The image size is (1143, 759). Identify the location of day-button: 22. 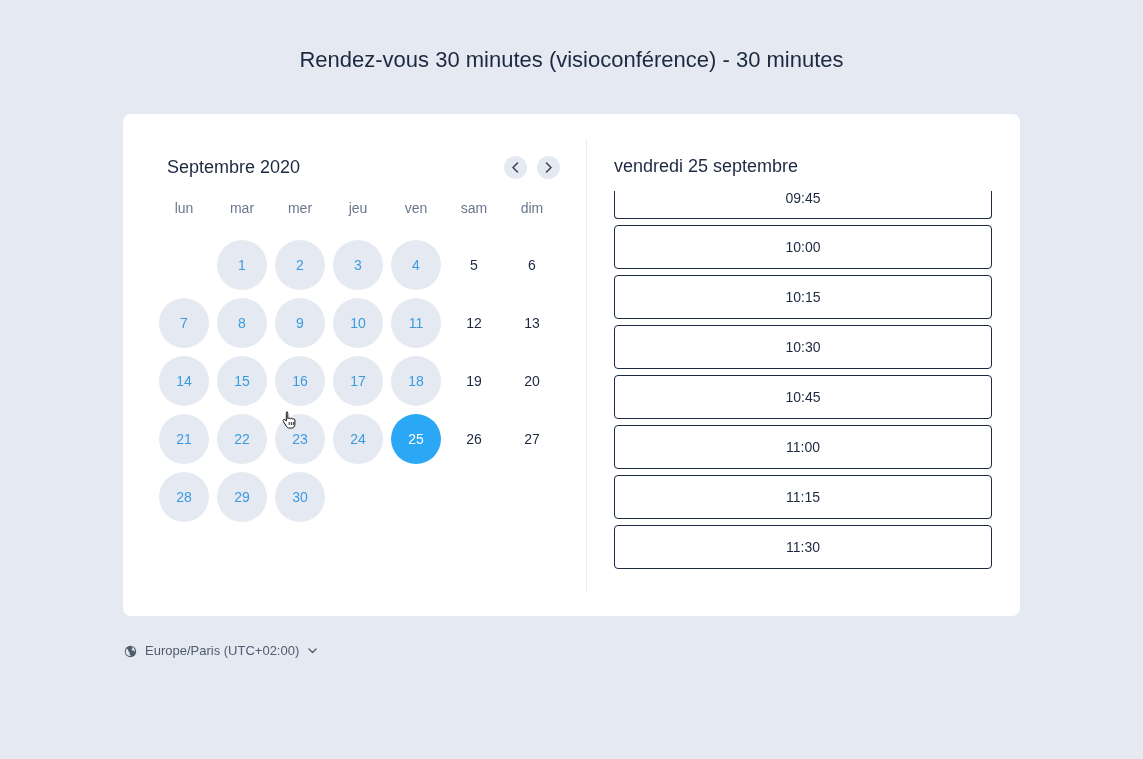
(242, 439).